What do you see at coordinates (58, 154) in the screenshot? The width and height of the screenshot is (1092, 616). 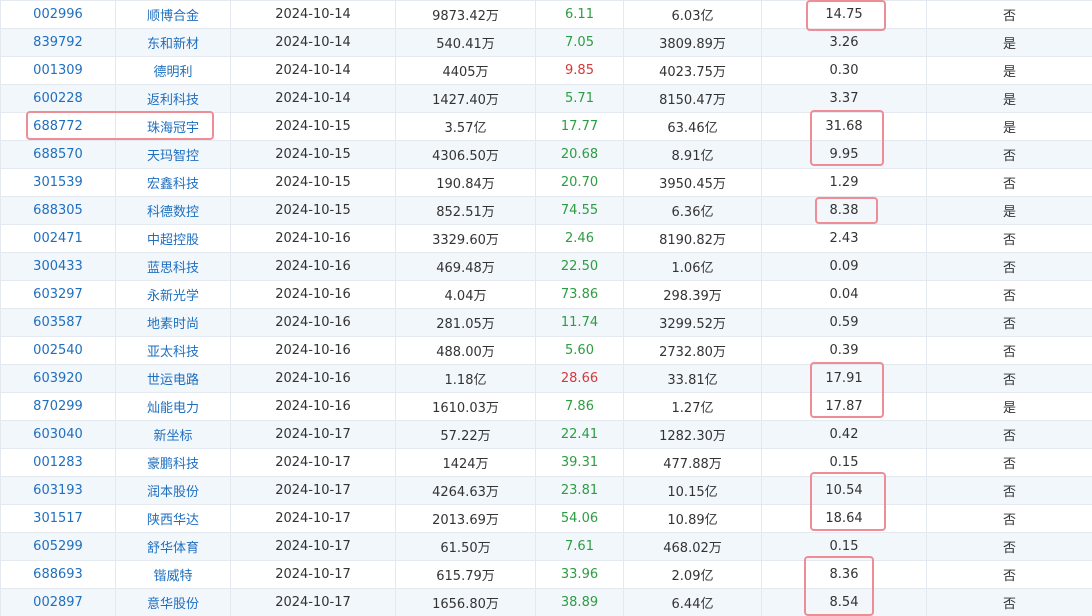 I see `stock-code-link: 688570` at bounding box center [58, 154].